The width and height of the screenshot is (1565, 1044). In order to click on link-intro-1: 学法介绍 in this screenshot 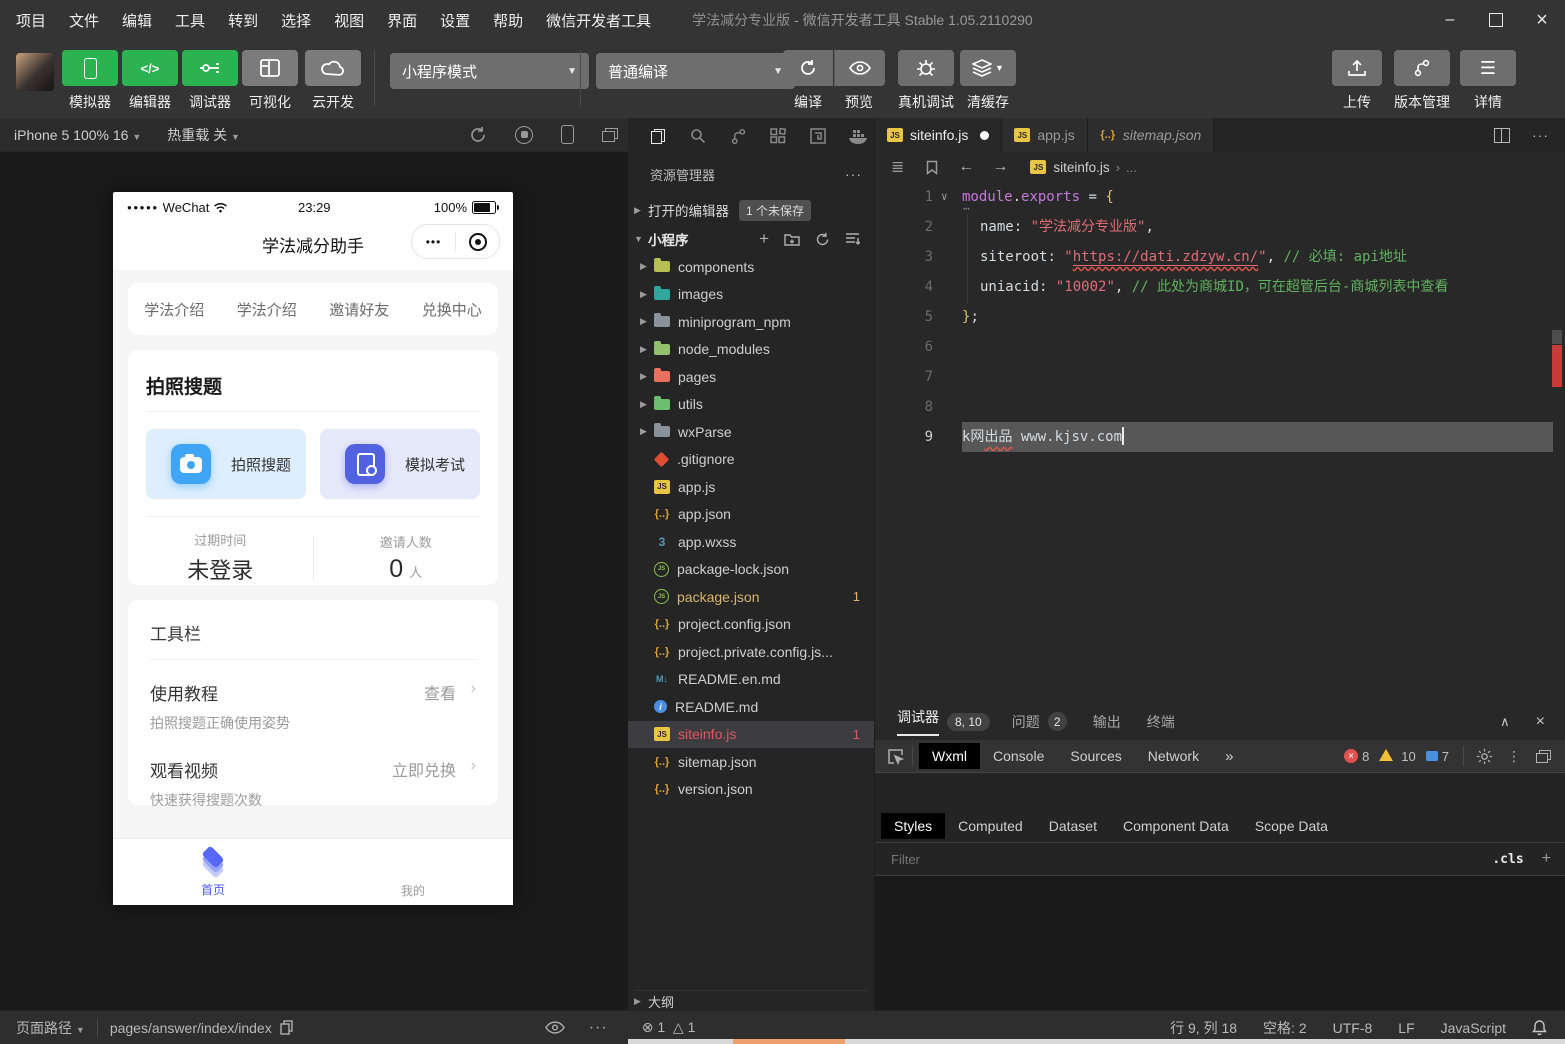, I will do `click(174, 309)`.